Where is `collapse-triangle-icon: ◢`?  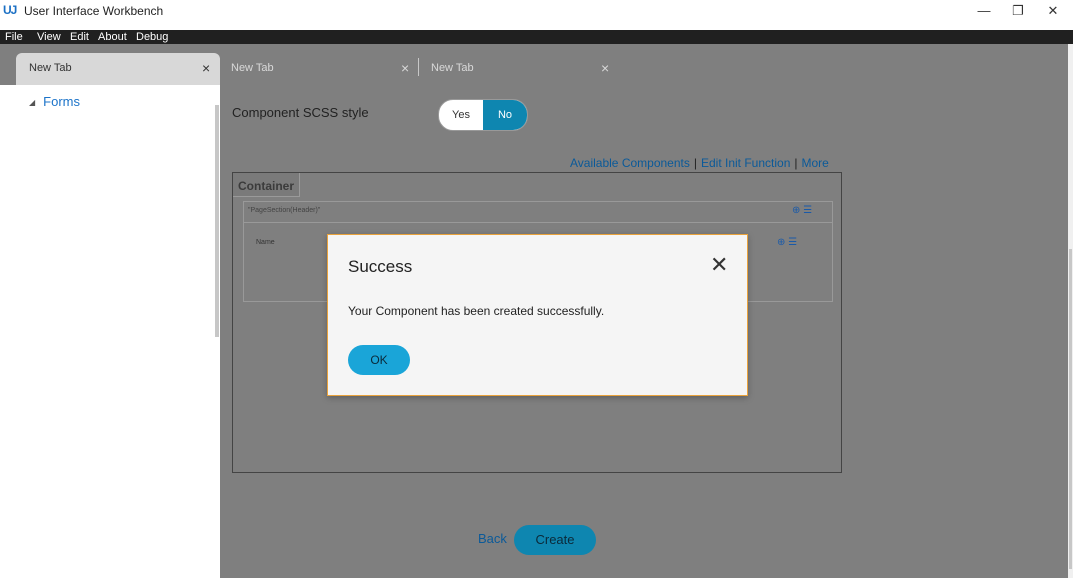 collapse-triangle-icon: ◢ is located at coordinates (32, 102).